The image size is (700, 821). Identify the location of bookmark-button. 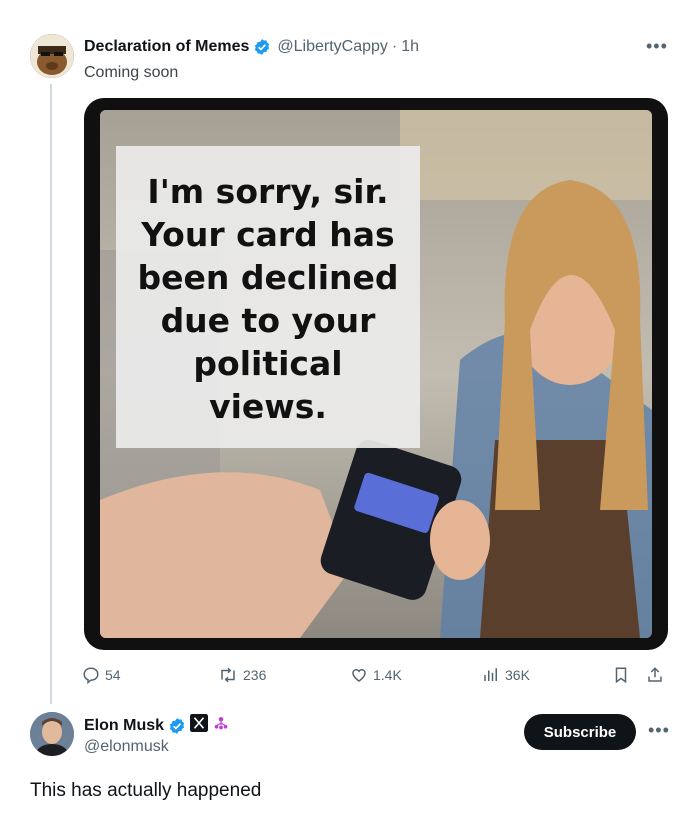
(621, 675).